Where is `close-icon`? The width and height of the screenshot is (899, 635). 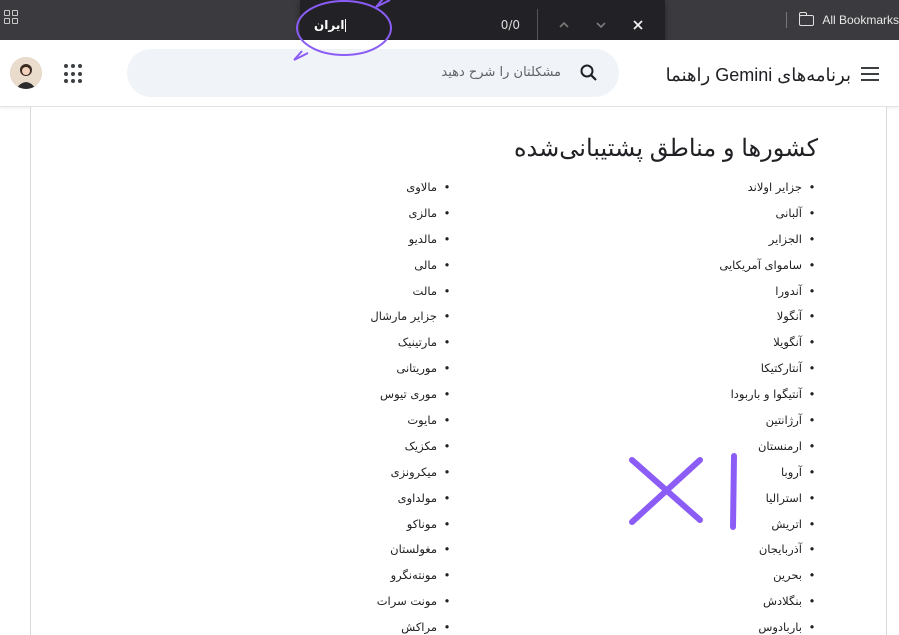 close-icon is located at coordinates (638, 25).